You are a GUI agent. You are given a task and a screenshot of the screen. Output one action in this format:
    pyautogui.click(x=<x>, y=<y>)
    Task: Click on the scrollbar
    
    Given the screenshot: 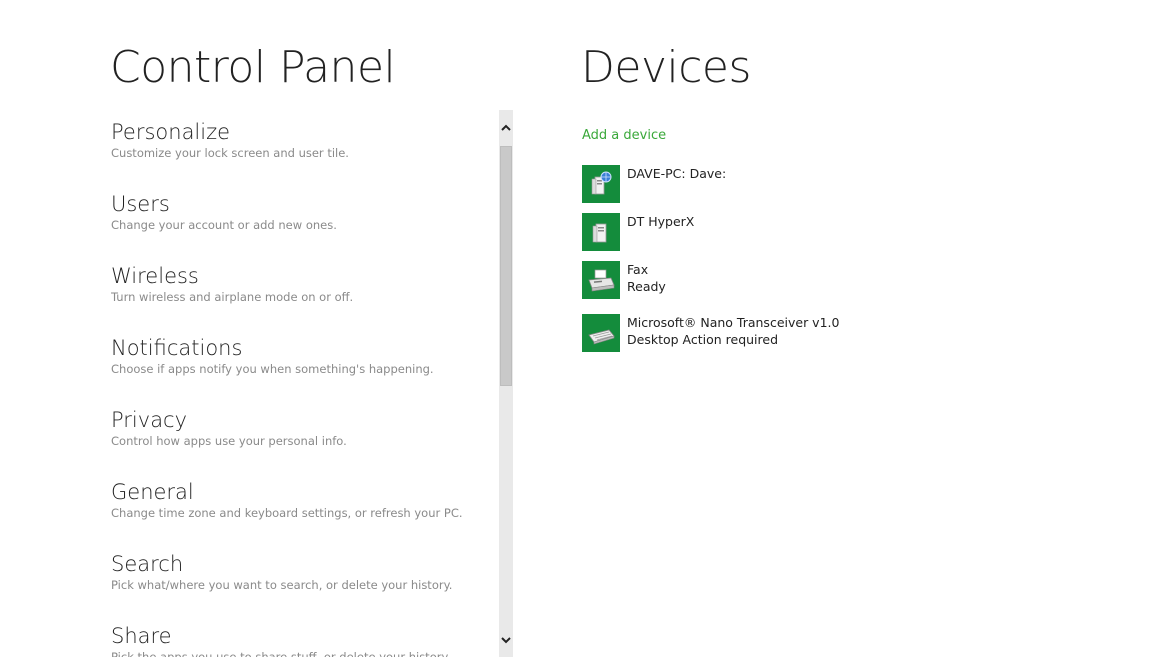 What is the action you would take?
    pyautogui.click(x=506, y=383)
    